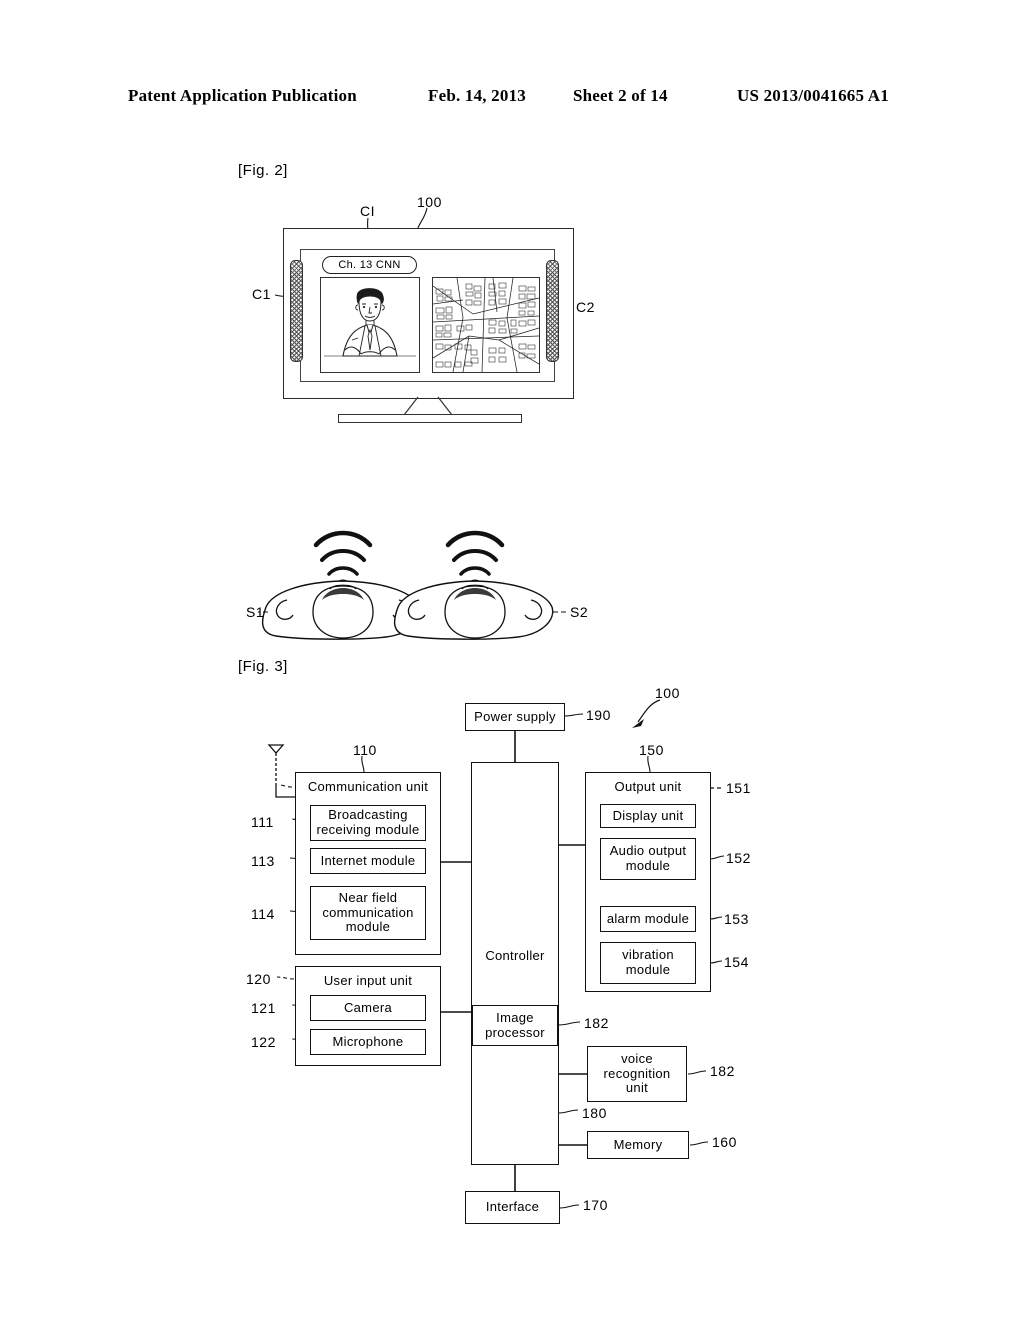 The image size is (1024, 1320). I want to click on ref-182-image-processor: 182, so click(596, 1023).